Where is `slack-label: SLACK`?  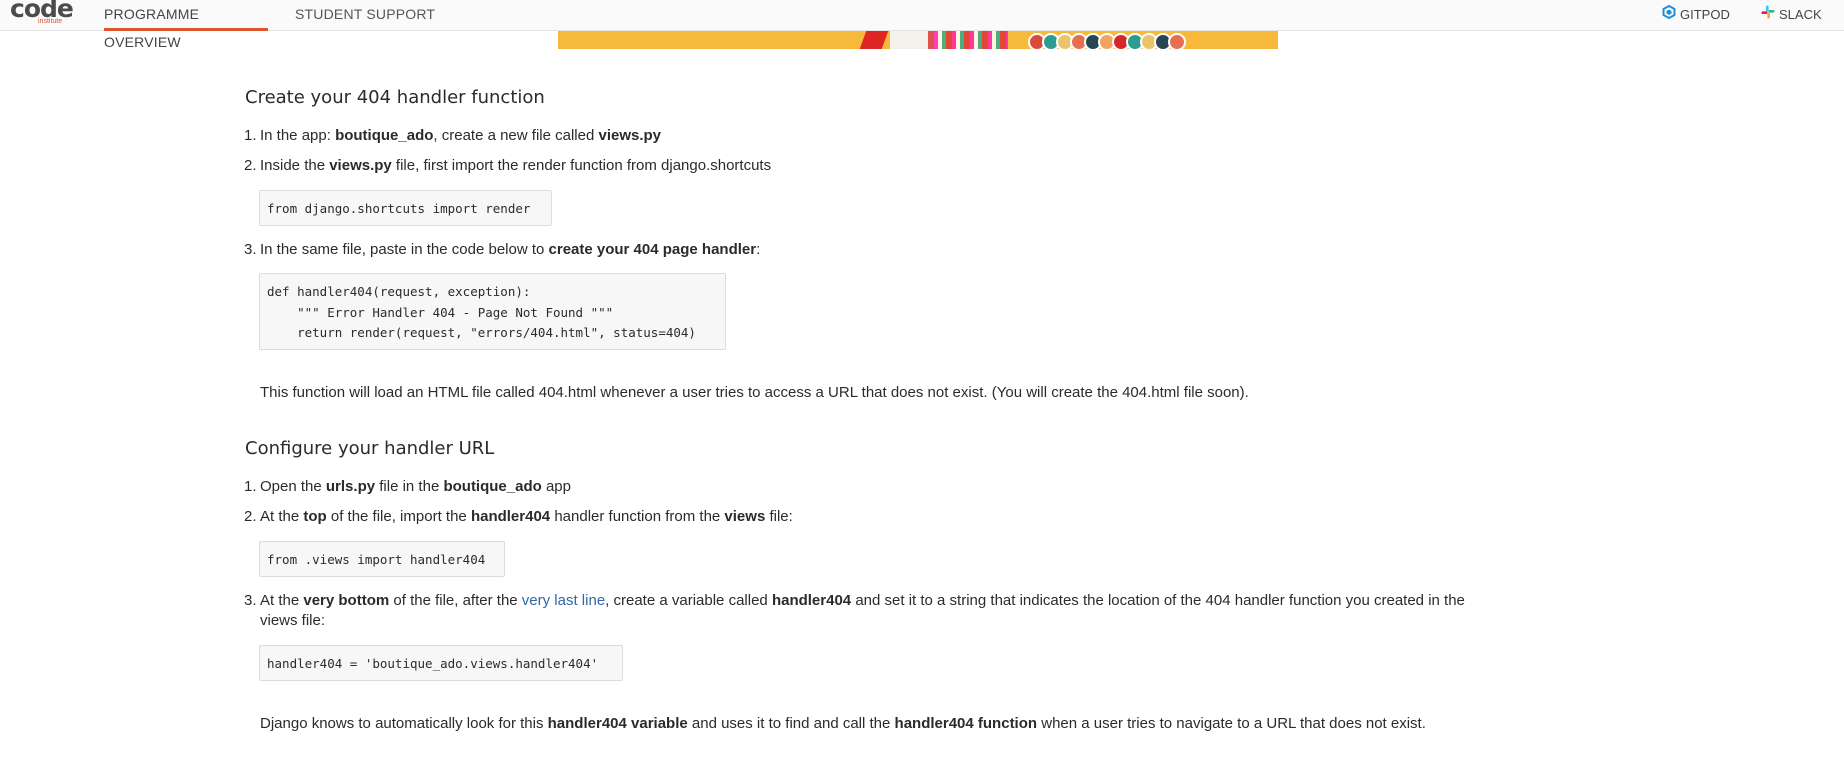
slack-label: SLACK is located at coordinates (1800, 14).